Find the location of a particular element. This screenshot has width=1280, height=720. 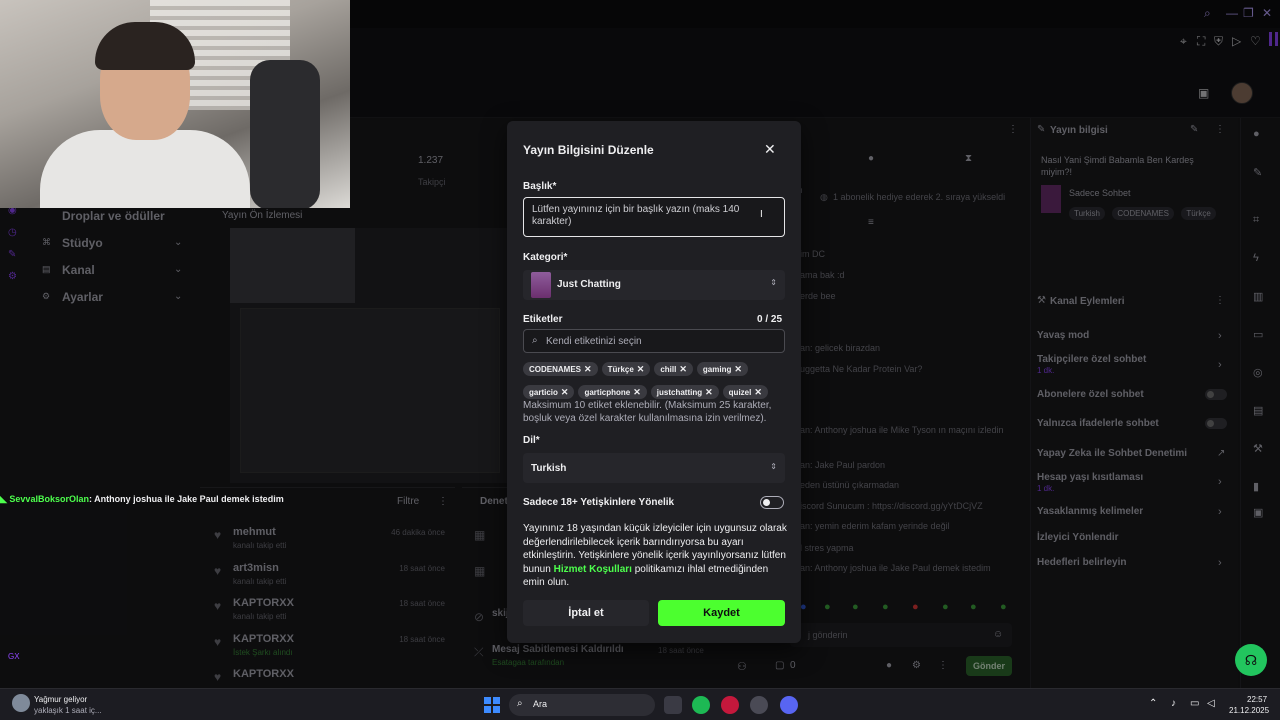

volume-icon: ◁ is located at coordinates (1211, 703).